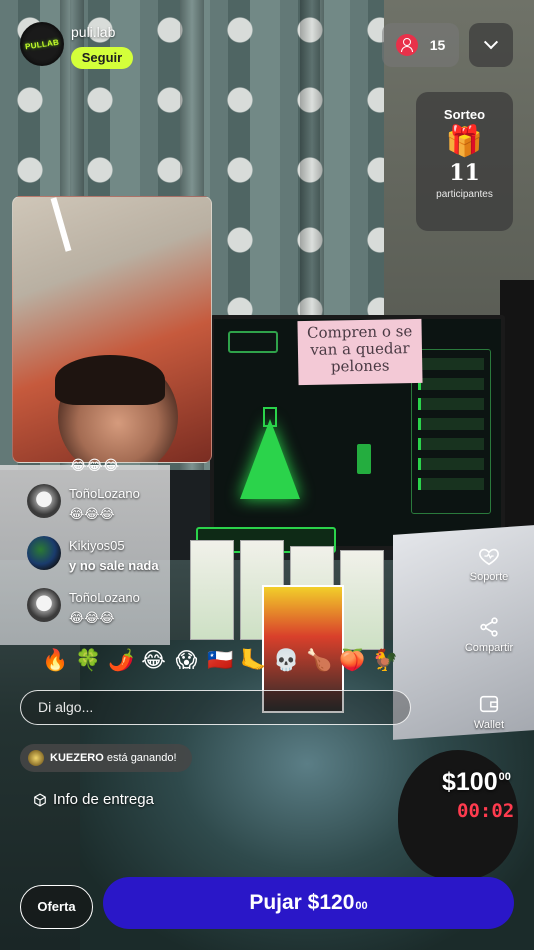 This screenshot has width=534, height=950. I want to click on share-icon, so click(489, 627).